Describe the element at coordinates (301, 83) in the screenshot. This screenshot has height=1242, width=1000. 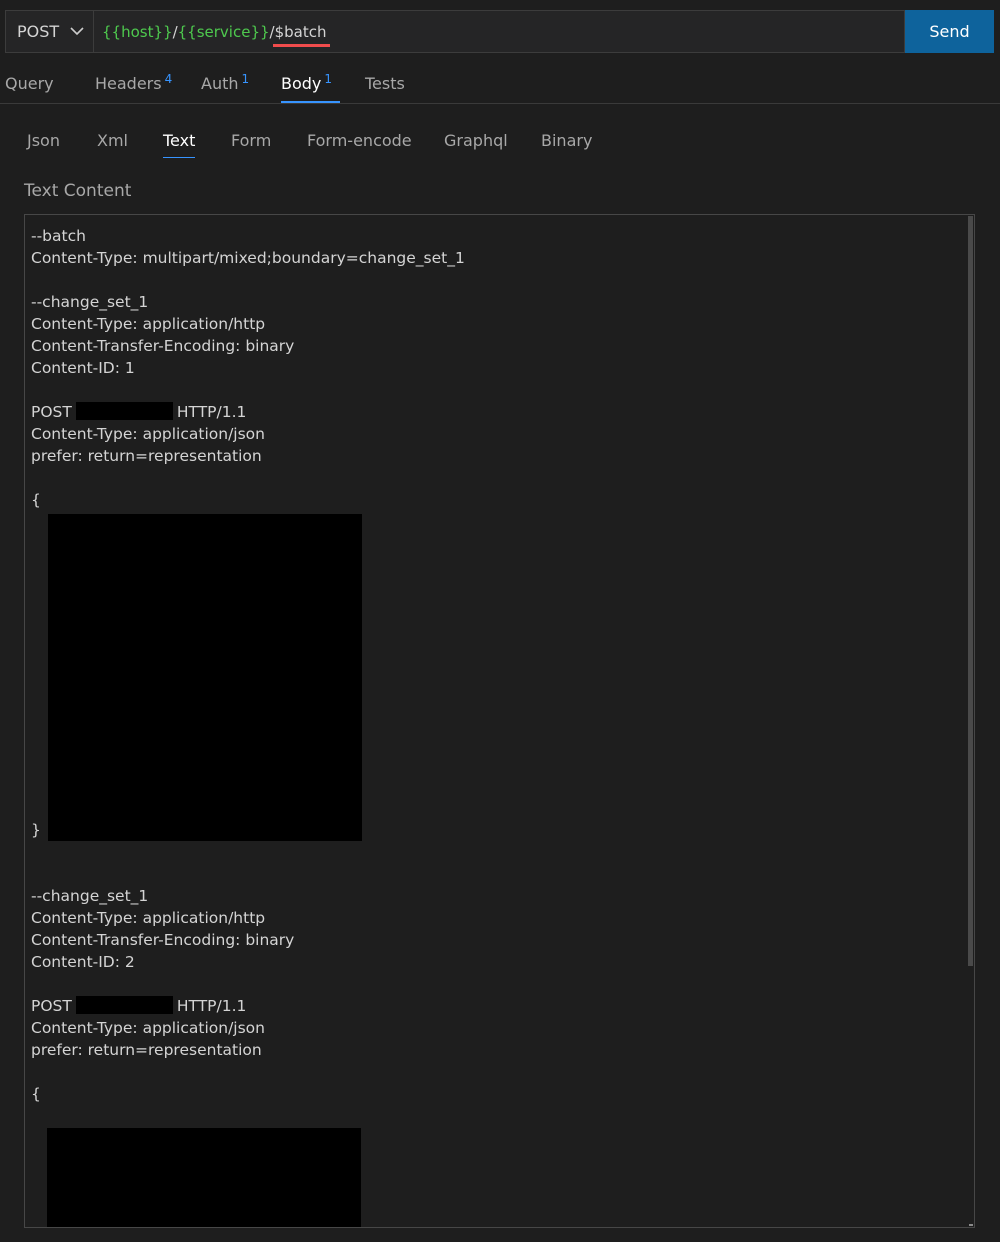
I see `tab-label: Body` at that location.